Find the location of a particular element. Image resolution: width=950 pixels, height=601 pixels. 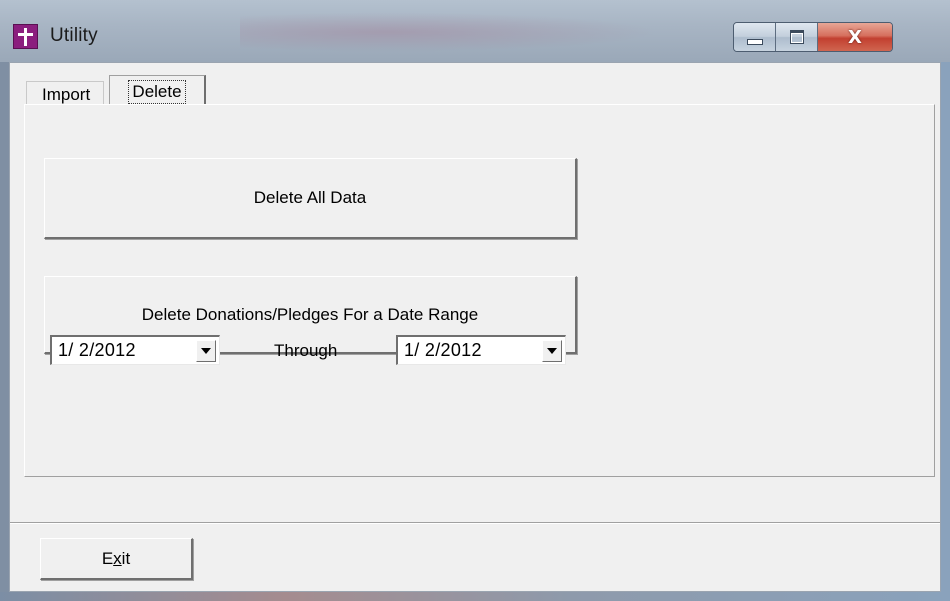

cross-icon is located at coordinates (25, 36).